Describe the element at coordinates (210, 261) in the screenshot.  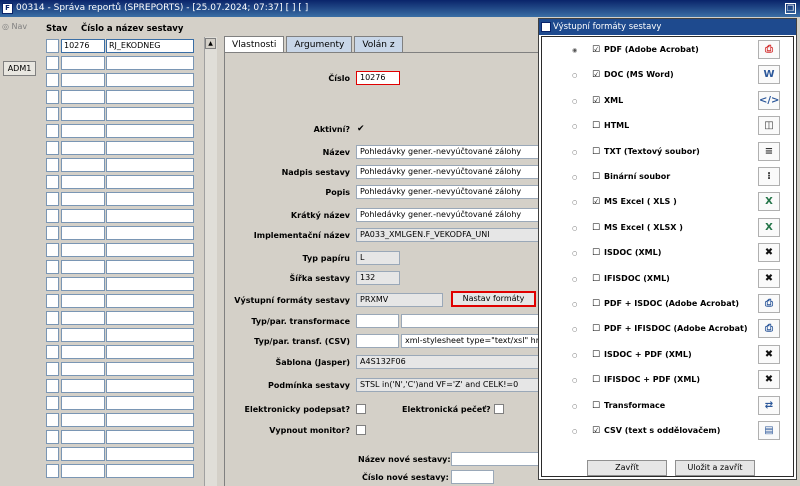
I see `scrollbar` at that location.